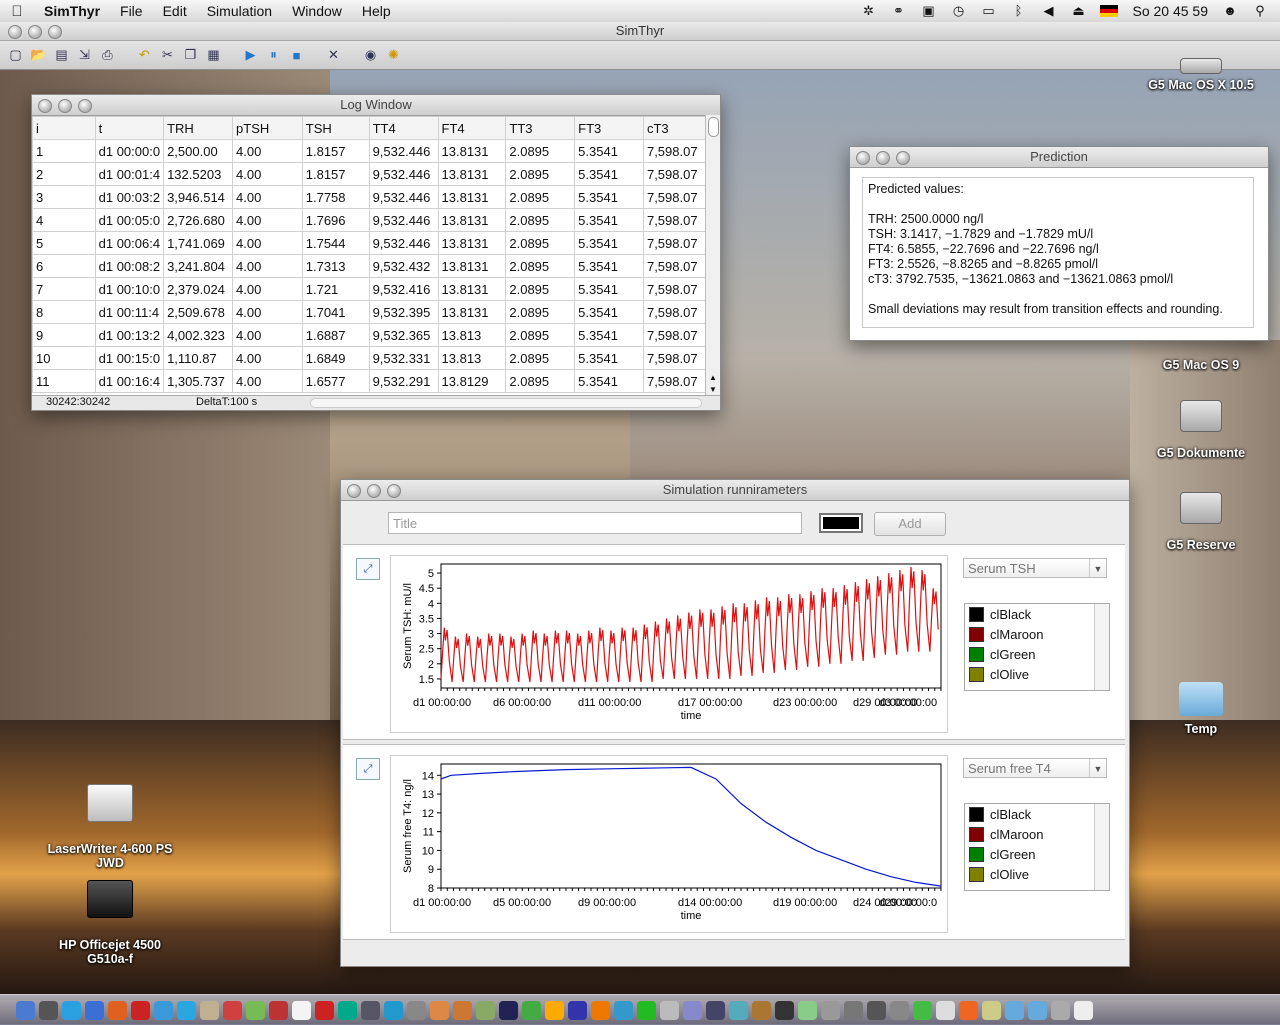 The height and width of the screenshot is (1025, 1280). What do you see at coordinates (175, 11) in the screenshot?
I see `menu-edit: Edit` at bounding box center [175, 11].